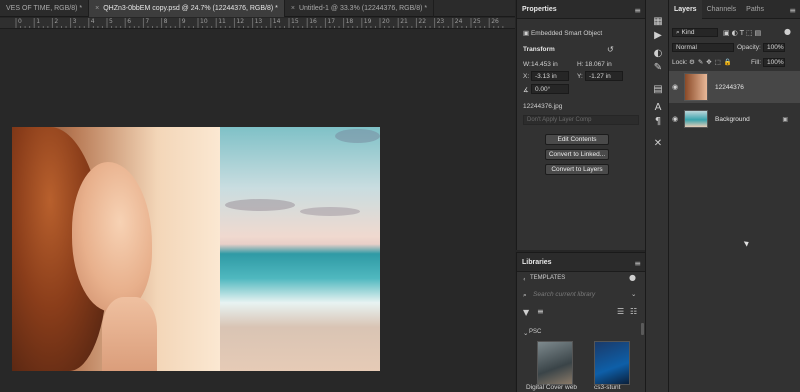 This screenshot has height=392, width=800. What do you see at coordinates (743, 33) in the screenshot?
I see `layer-filter-icons: ▣◐T⬚▤` at bounding box center [743, 33].